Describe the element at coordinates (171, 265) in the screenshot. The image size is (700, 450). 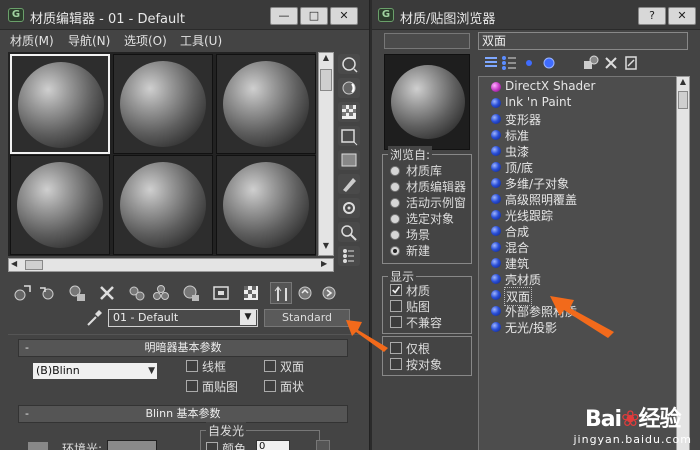
I see `slots-horizontal-scrollbar: ◀ ▶` at that location.